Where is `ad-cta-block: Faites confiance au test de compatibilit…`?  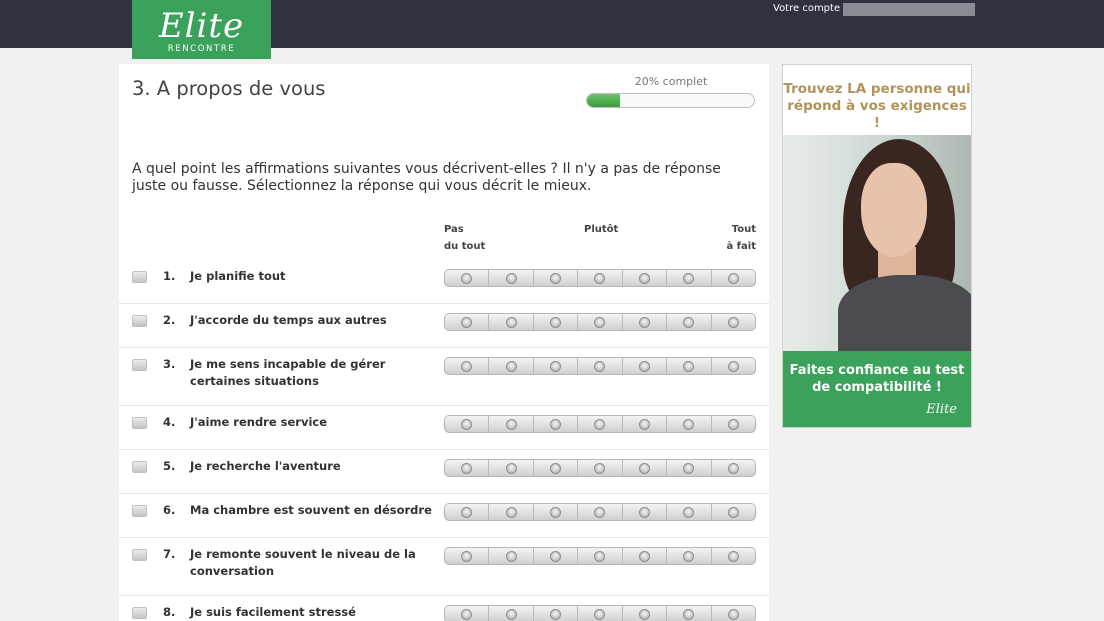
ad-cta-block: Faites confiance au test de compatibilit… is located at coordinates (877, 389).